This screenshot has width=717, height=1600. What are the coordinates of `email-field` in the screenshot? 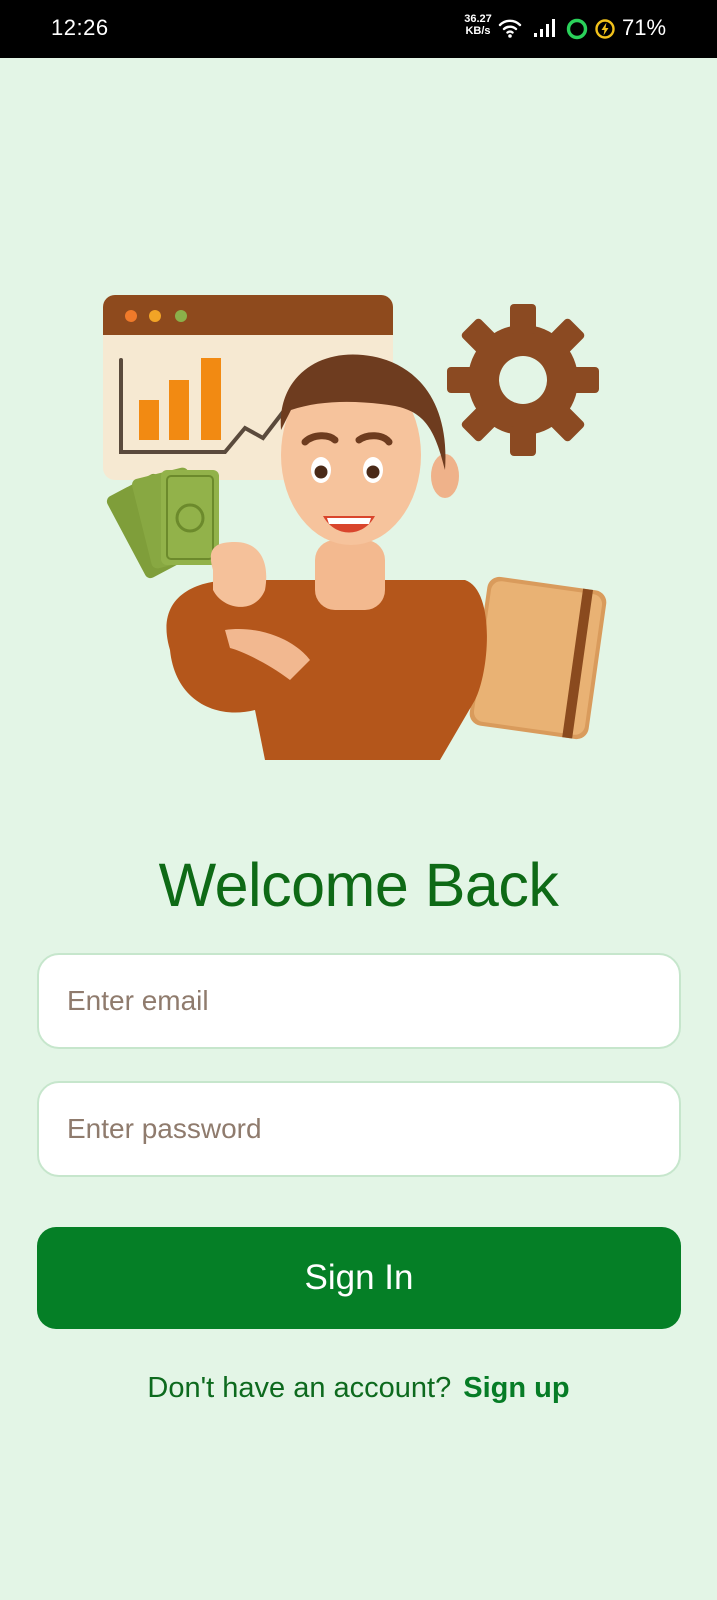 It's located at (359, 1001).